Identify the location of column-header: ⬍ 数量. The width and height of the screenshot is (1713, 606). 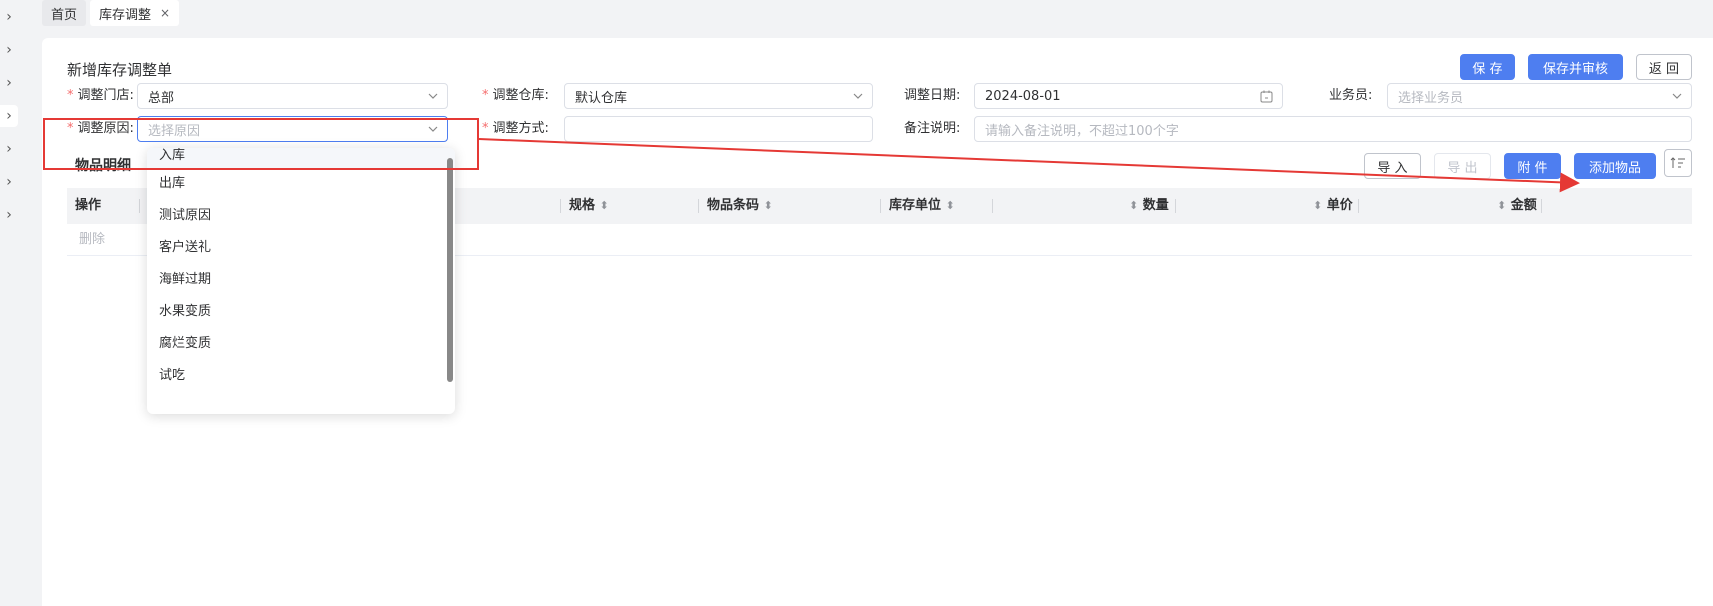
(1149, 206).